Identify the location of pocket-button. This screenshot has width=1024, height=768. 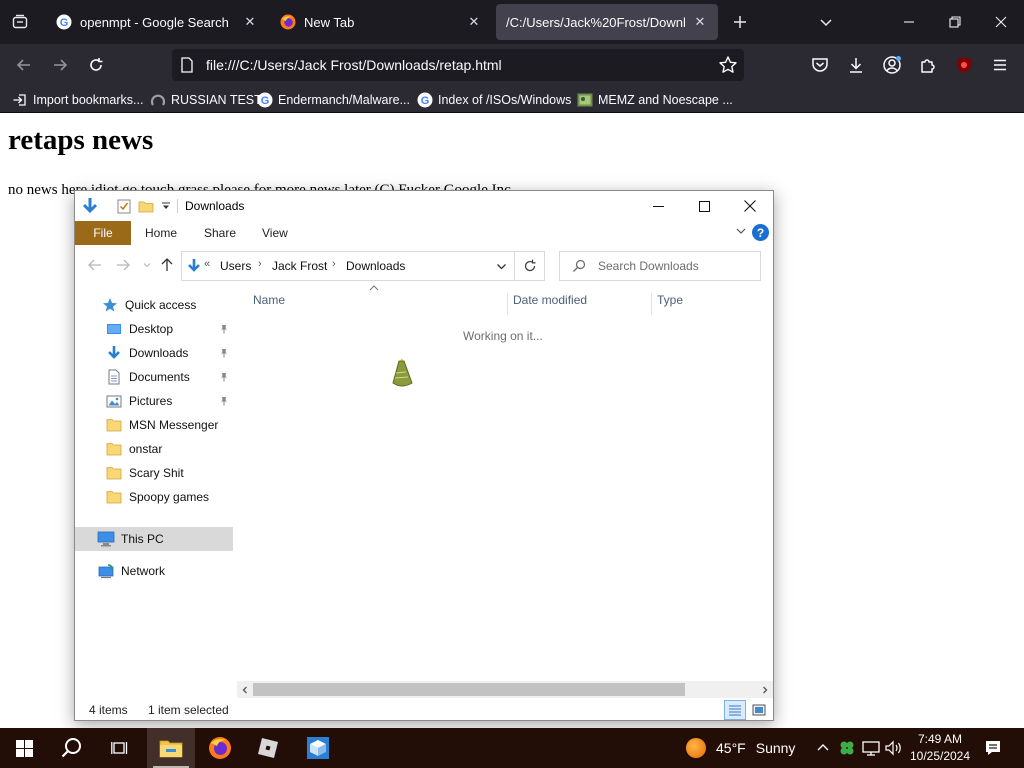
(820, 65).